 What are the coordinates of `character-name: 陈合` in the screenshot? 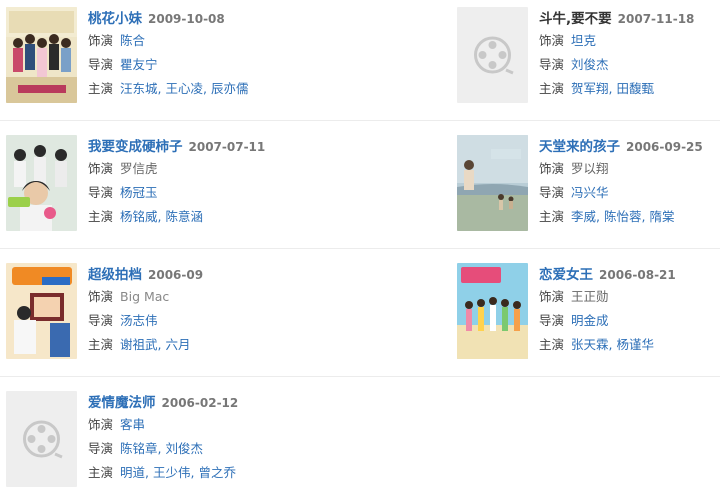 It's located at (132, 40).